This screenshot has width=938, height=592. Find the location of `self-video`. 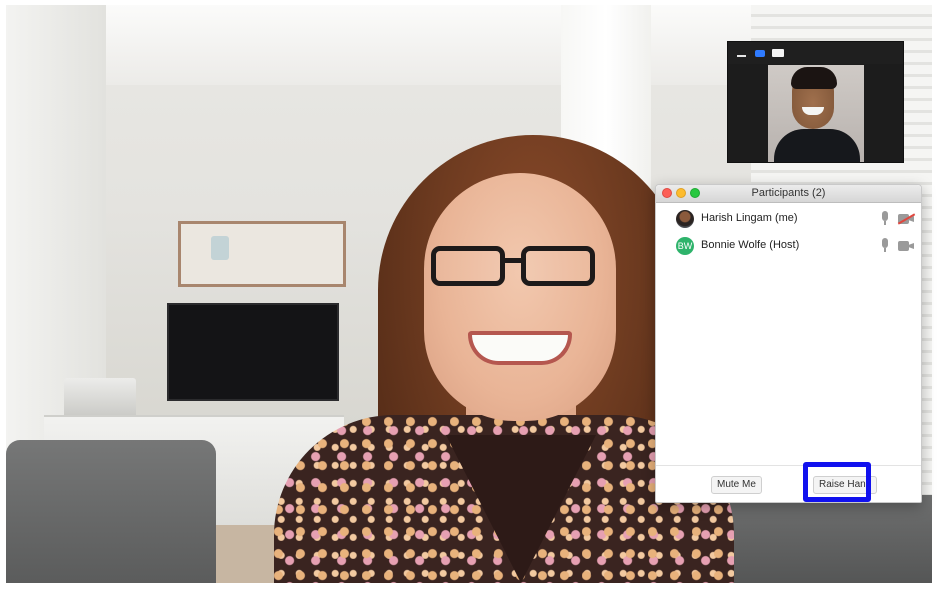

self-video is located at coordinates (816, 113).